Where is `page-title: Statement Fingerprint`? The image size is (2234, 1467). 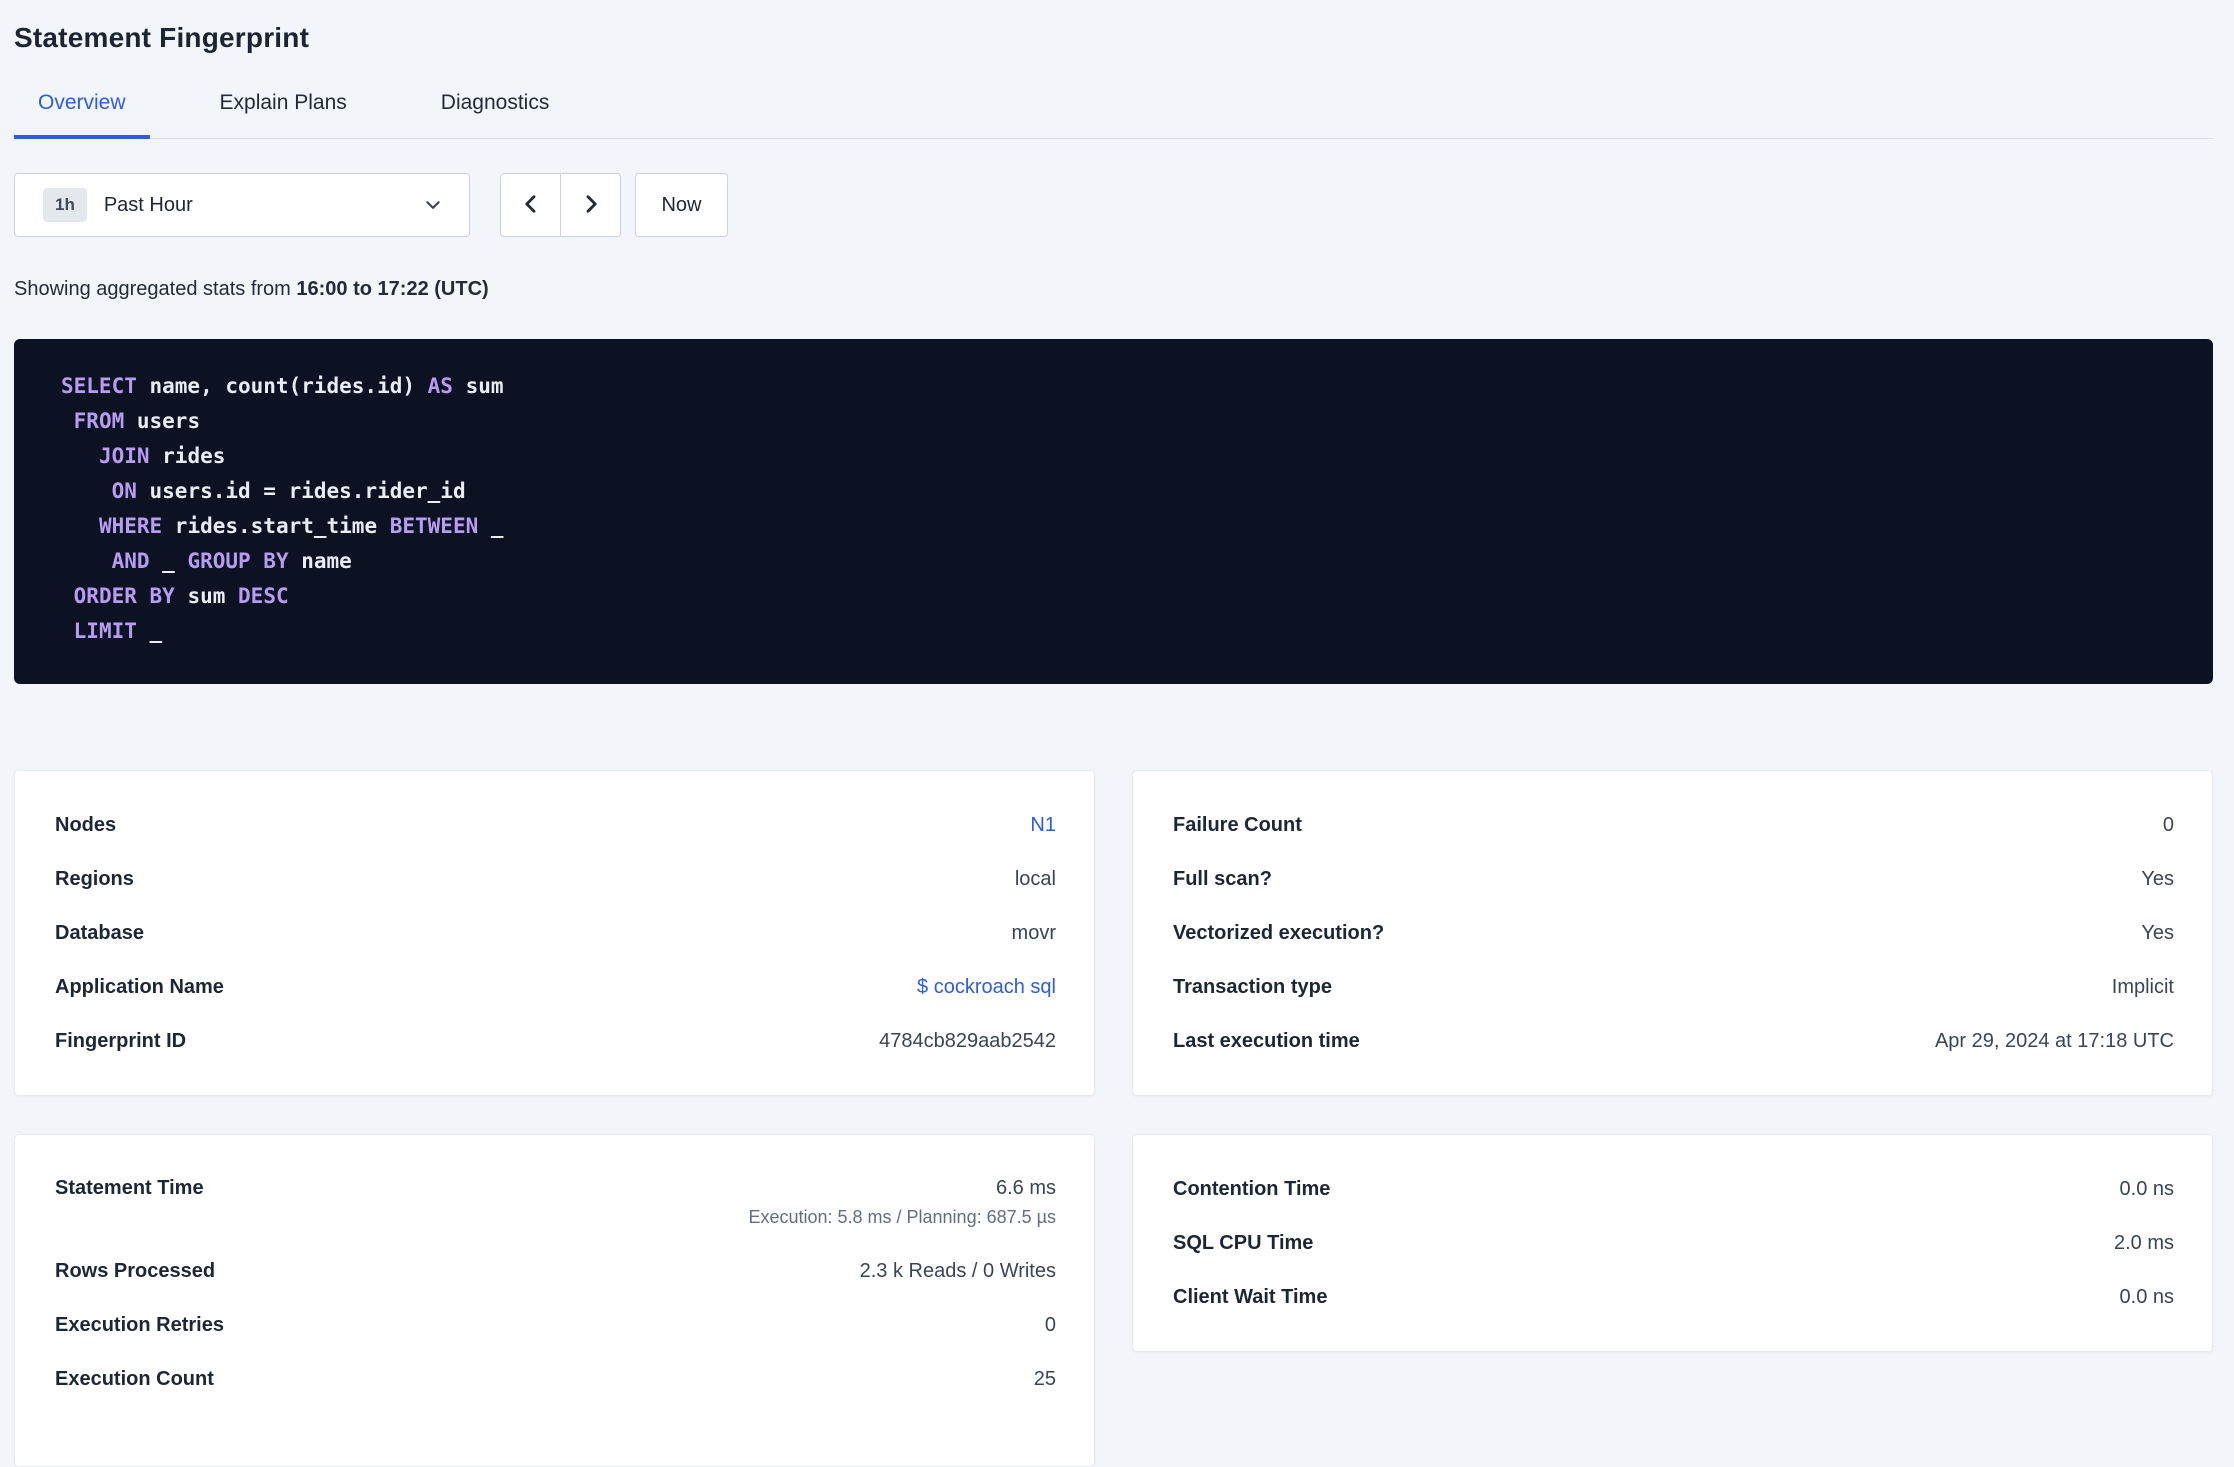 page-title: Statement Fingerprint is located at coordinates (162, 37).